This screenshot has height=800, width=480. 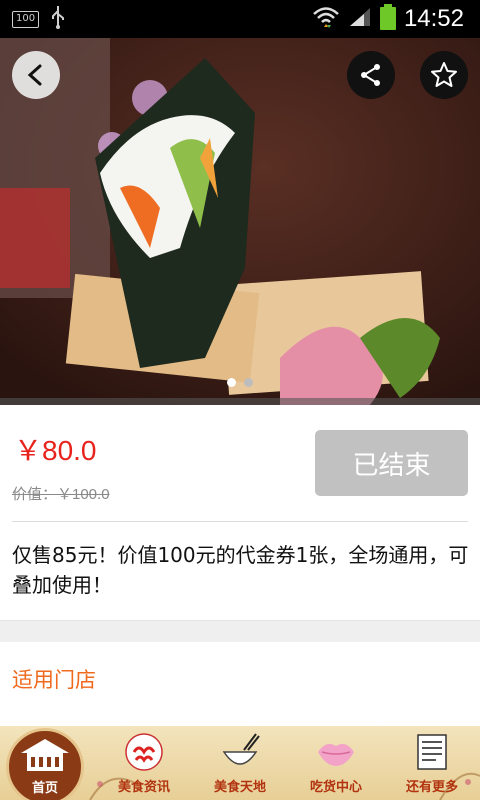 What do you see at coordinates (432, 752) in the screenshot?
I see `more-icon` at bounding box center [432, 752].